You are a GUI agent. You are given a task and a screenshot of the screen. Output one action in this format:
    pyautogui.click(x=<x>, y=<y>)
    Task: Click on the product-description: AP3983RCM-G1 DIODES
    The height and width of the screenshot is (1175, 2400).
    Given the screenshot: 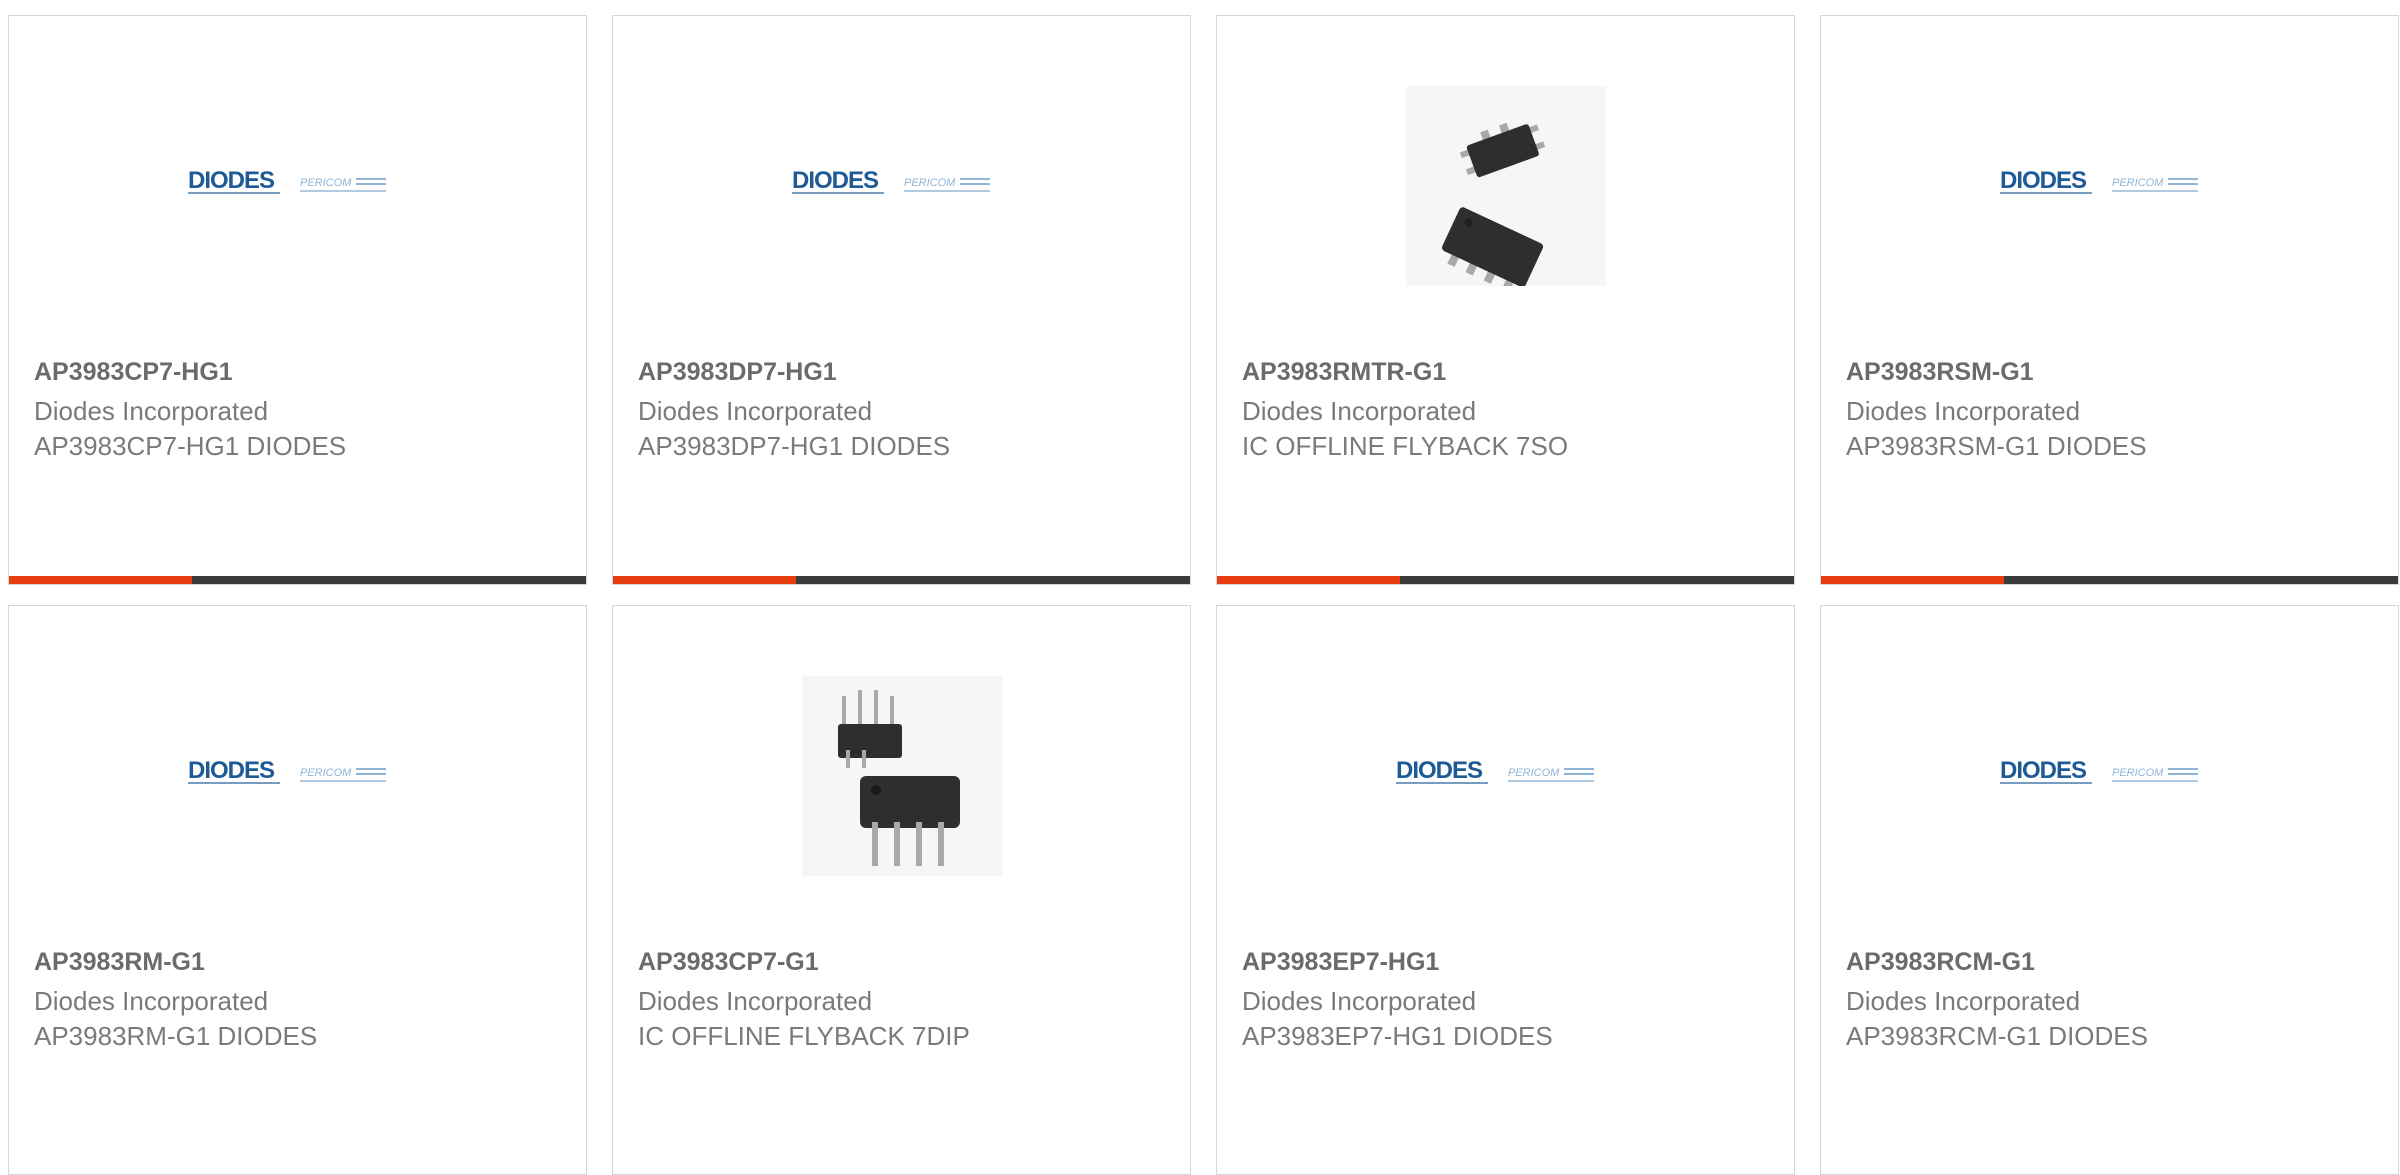 What is the action you would take?
    pyautogui.click(x=1997, y=1036)
    